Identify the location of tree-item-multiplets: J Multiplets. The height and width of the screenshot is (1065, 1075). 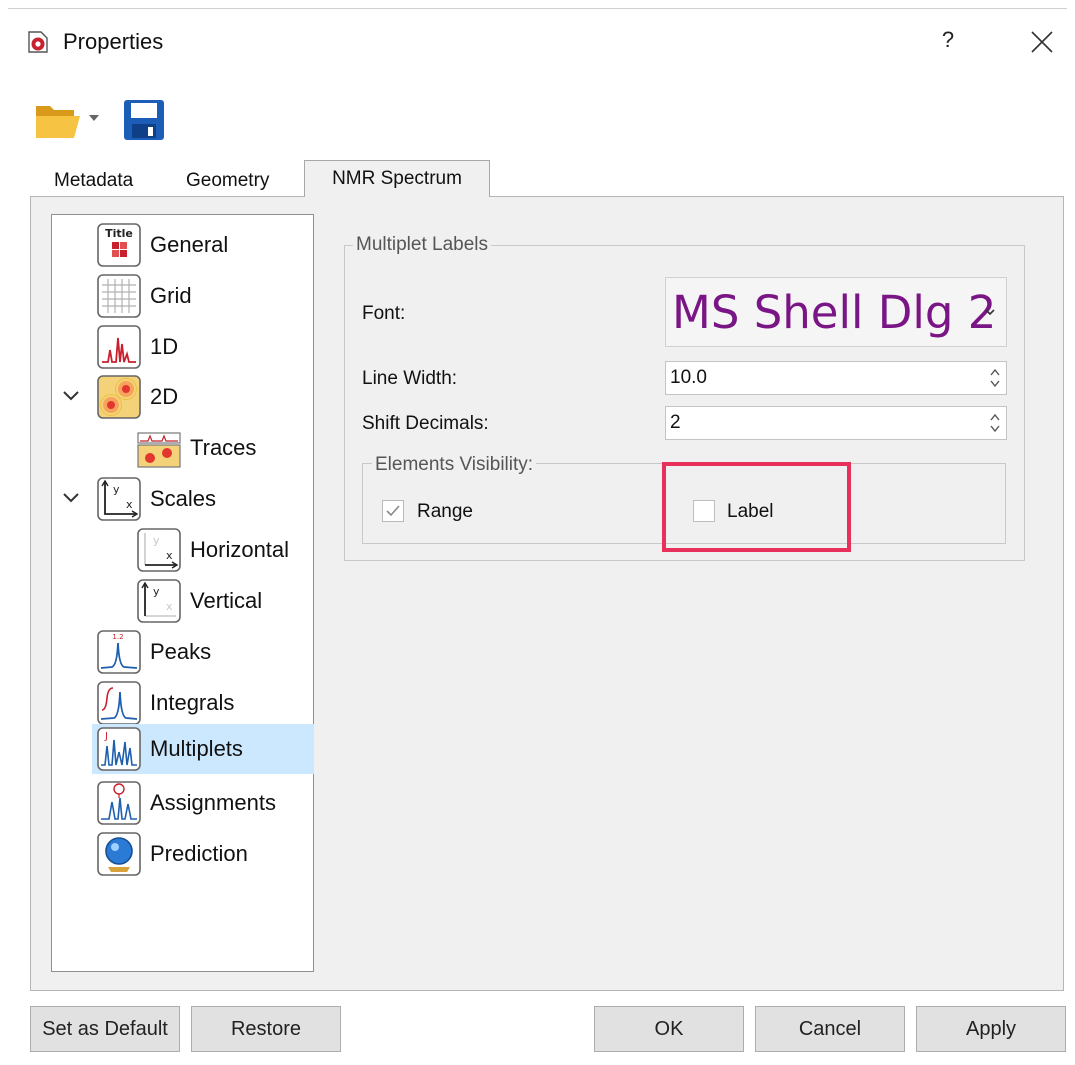
(203, 749).